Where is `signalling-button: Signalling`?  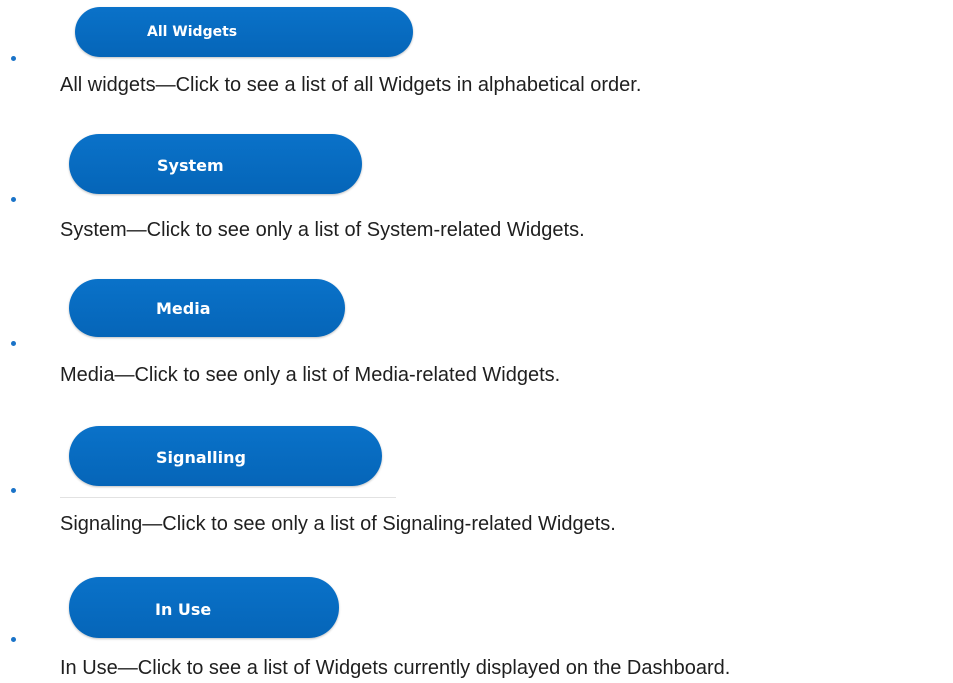 signalling-button: Signalling is located at coordinates (225, 456).